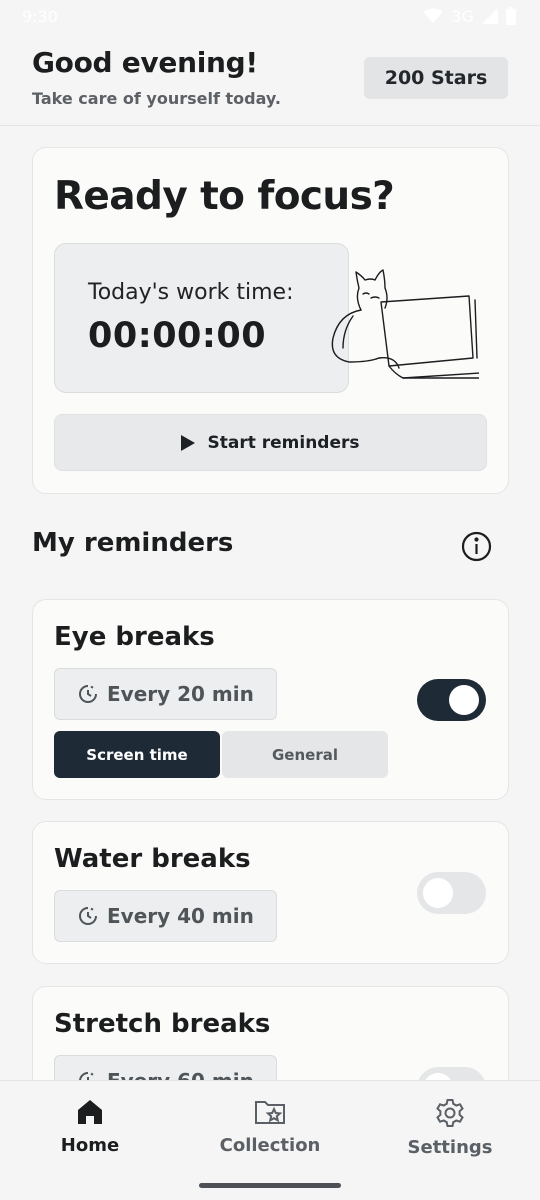 This screenshot has width=540, height=1200. What do you see at coordinates (134, 637) in the screenshot?
I see `reminder-title: Eye breaks` at bounding box center [134, 637].